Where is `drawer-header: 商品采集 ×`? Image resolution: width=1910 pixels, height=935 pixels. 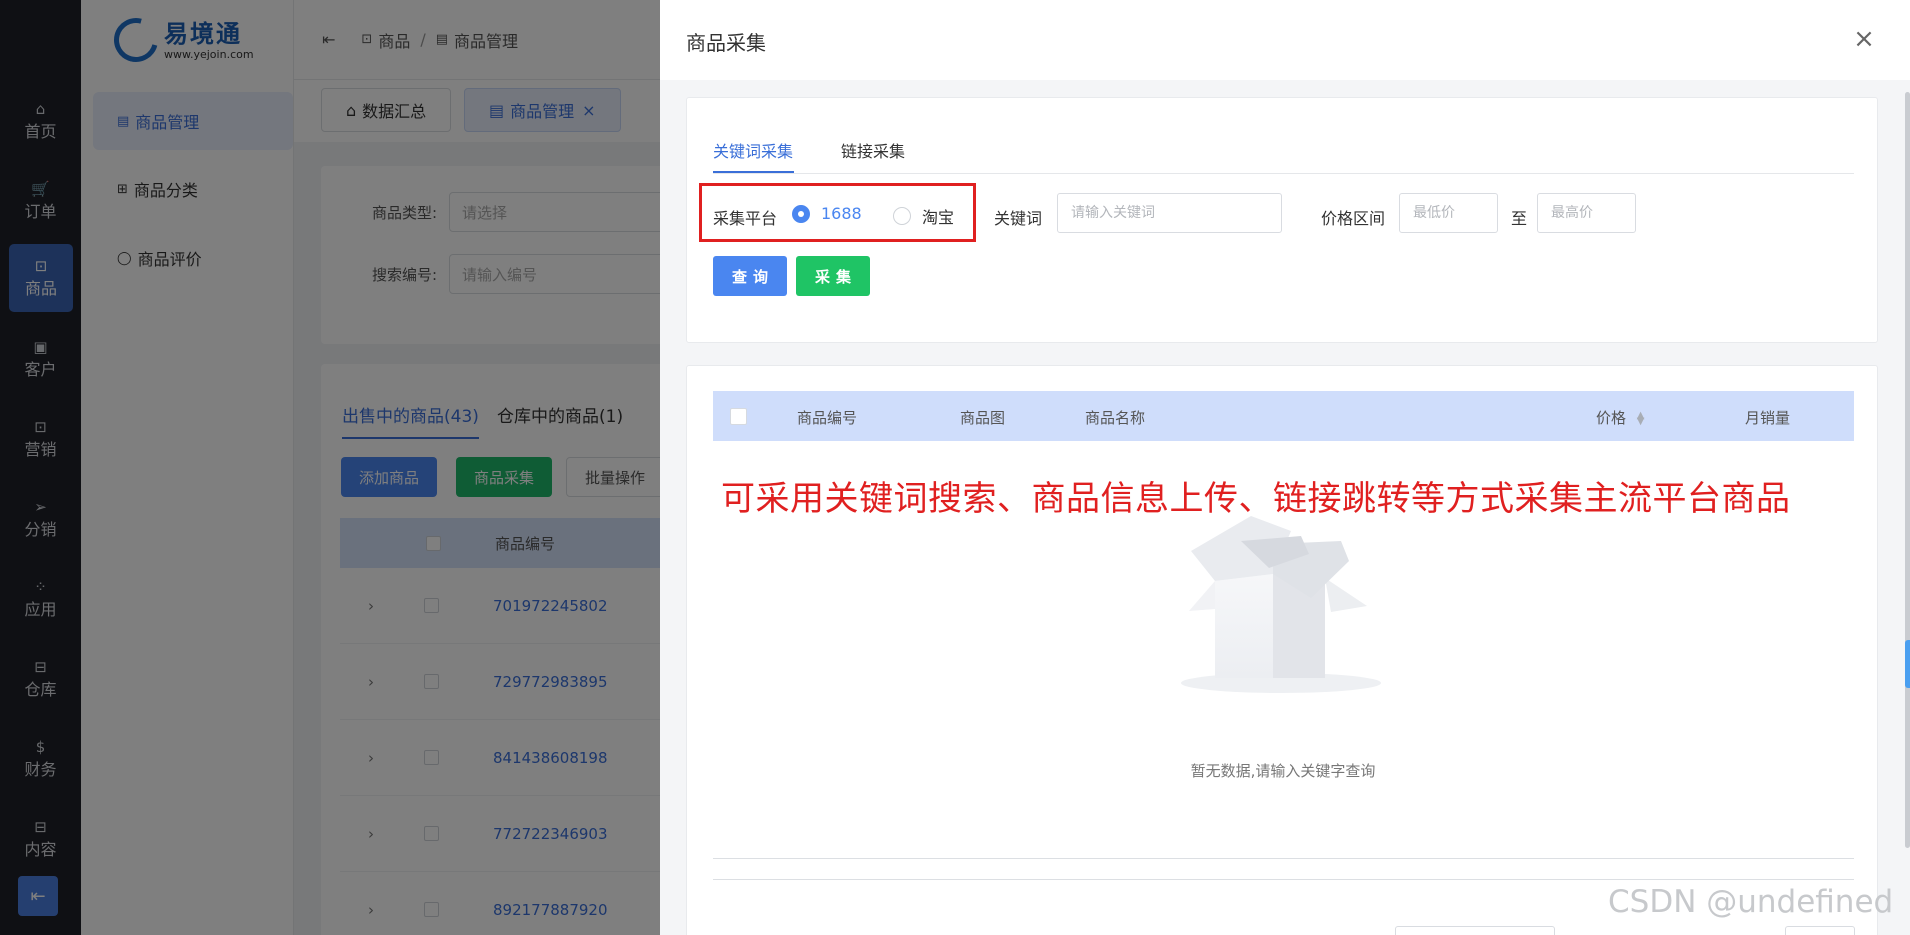
drawer-header: 商品采集 × is located at coordinates (1285, 40).